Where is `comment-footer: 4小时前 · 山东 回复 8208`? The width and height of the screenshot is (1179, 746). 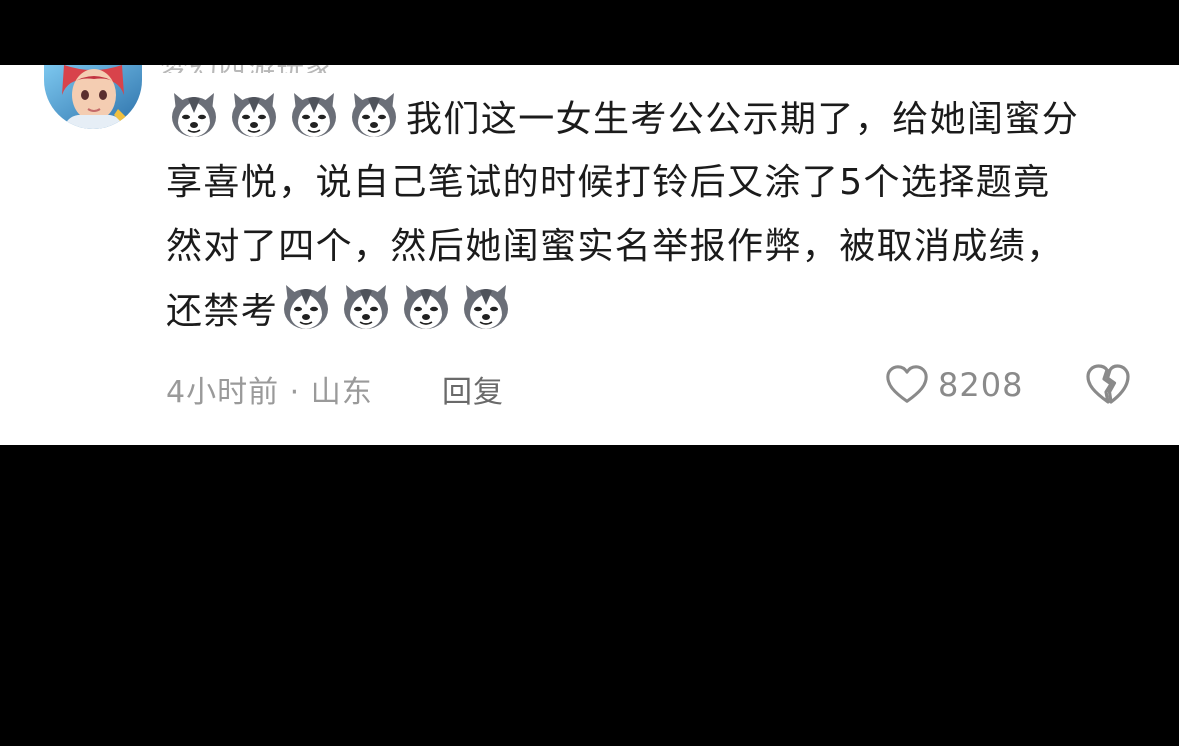
comment-footer: 4小时前 · 山东 回复 8208 is located at coordinates (653, 386).